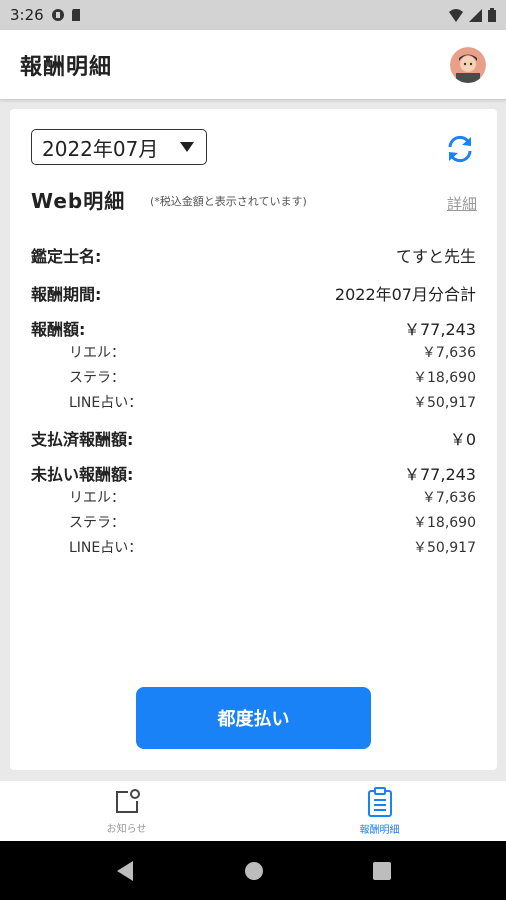  I want to click on app-bar: 報酬明細, so click(253, 65).